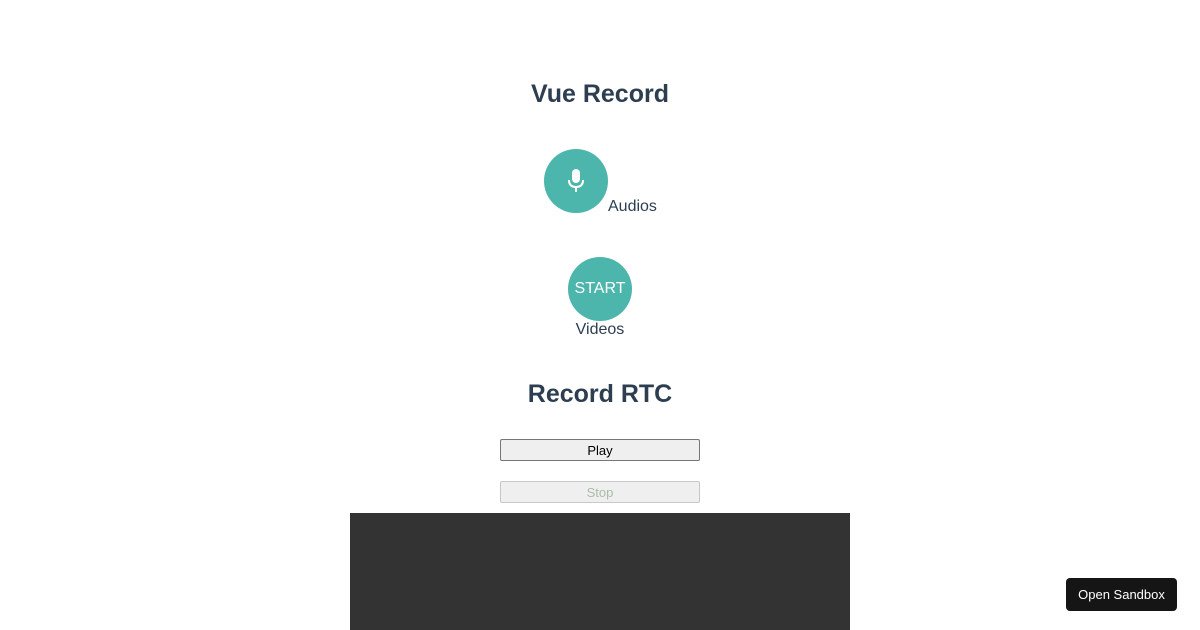  Describe the element at coordinates (600, 329) in the screenshot. I see `videos-label: Videos` at that location.